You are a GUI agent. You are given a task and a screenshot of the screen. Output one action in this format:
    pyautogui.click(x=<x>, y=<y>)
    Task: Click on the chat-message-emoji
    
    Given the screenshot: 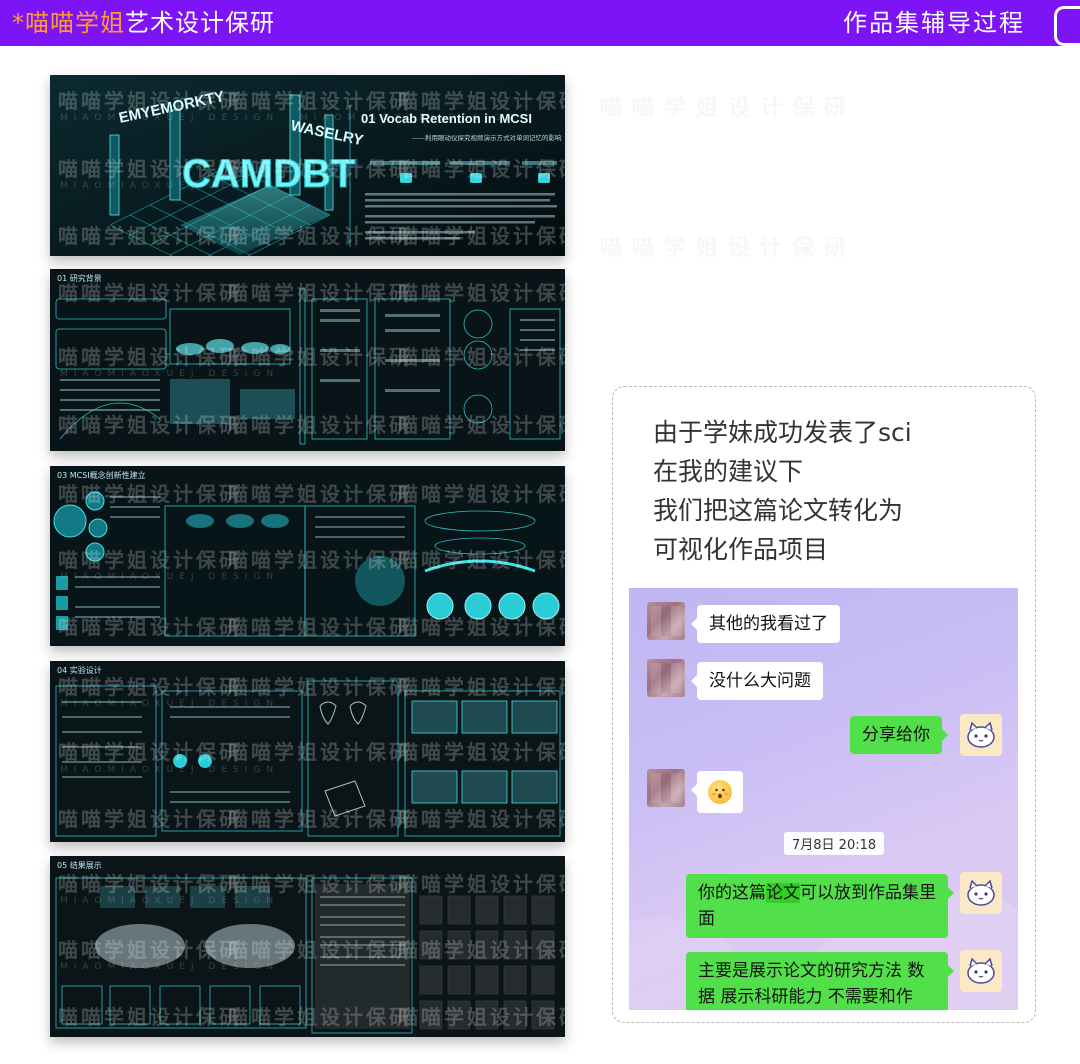 What is the action you would take?
    pyautogui.click(x=717, y=792)
    